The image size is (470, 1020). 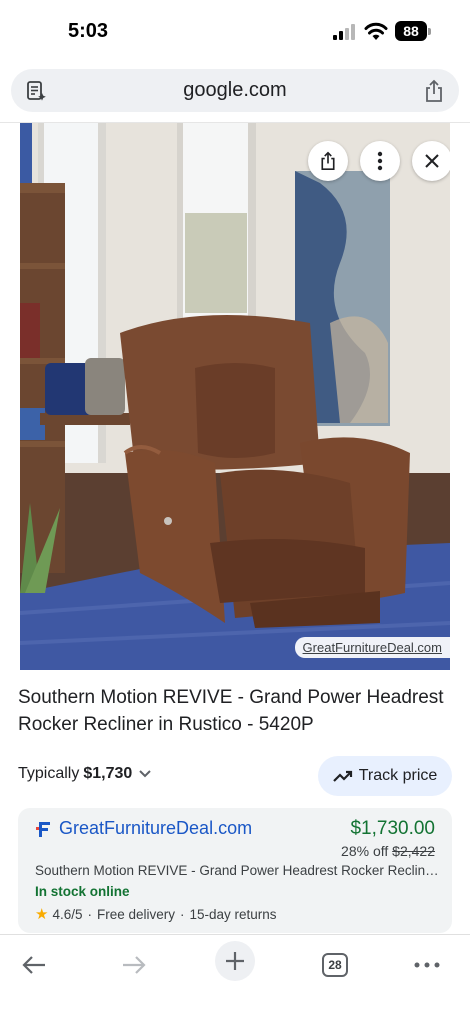 I want to click on more-vert-icon, so click(x=380, y=161).